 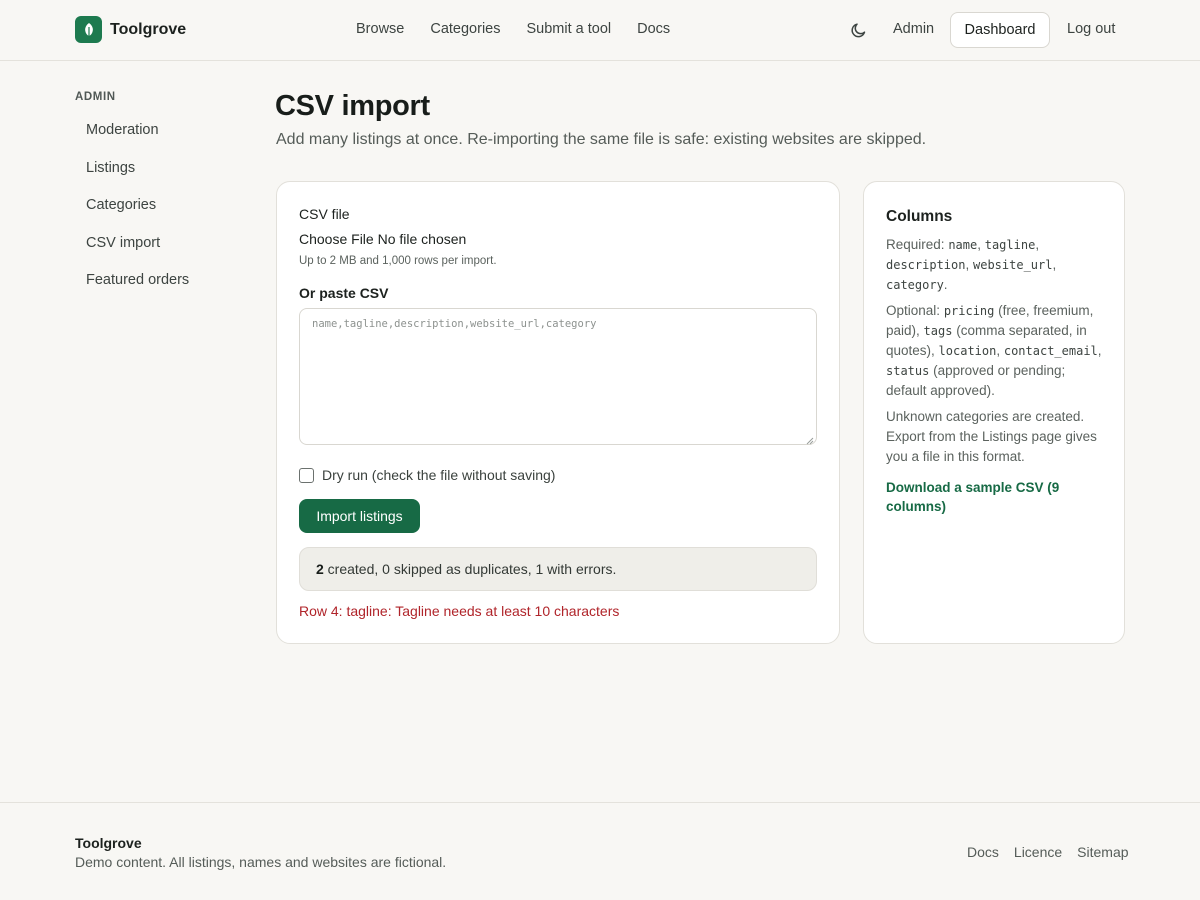 What do you see at coordinates (513, 29) in the screenshot?
I see `main-nav: Browse Categories Submit a tool Docs` at bounding box center [513, 29].